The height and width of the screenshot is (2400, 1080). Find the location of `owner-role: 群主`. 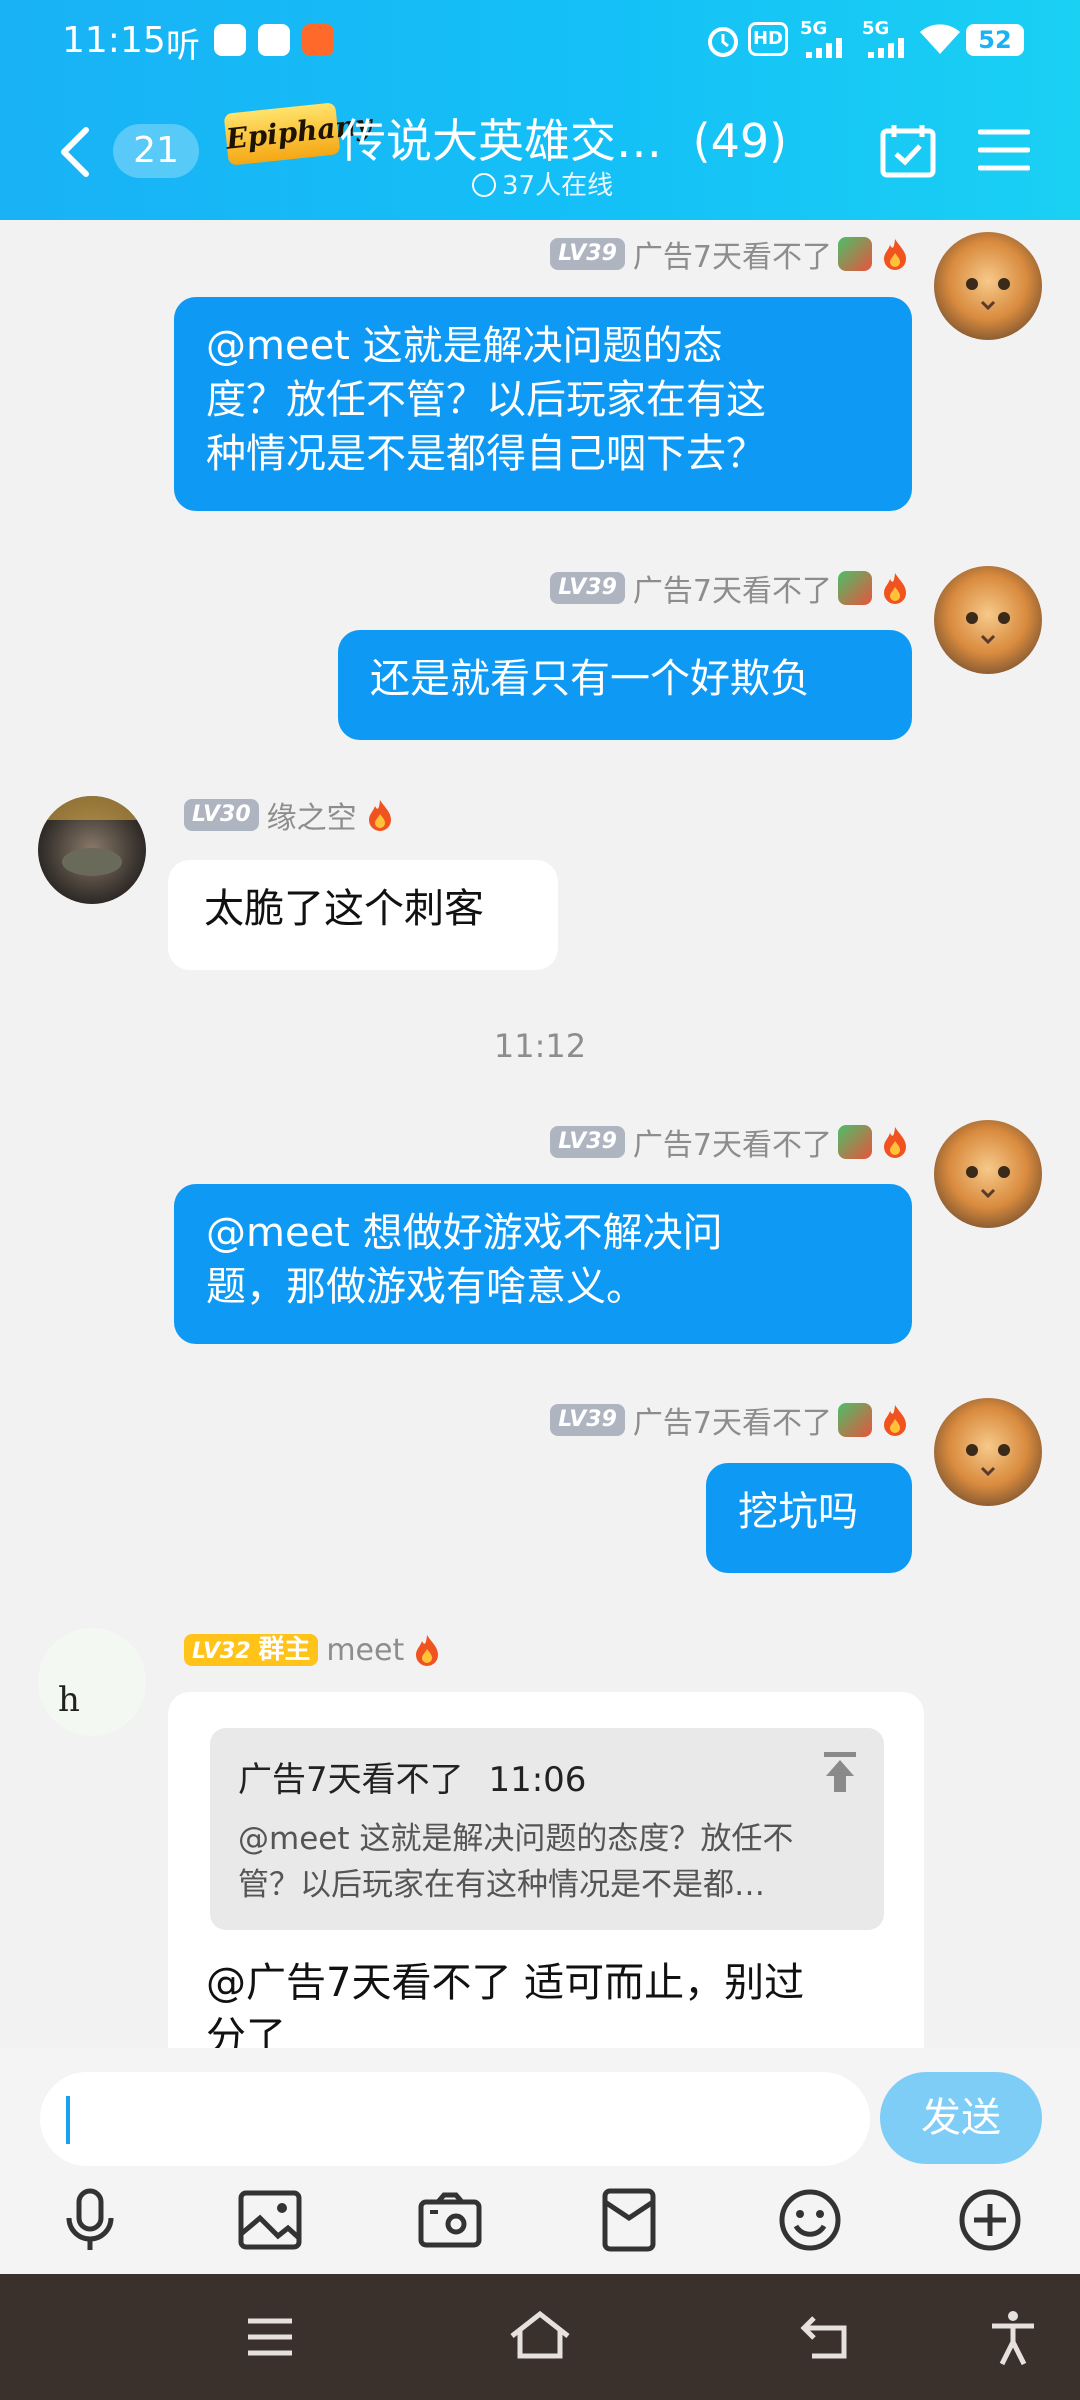

owner-role: 群主 is located at coordinates (284, 1650).